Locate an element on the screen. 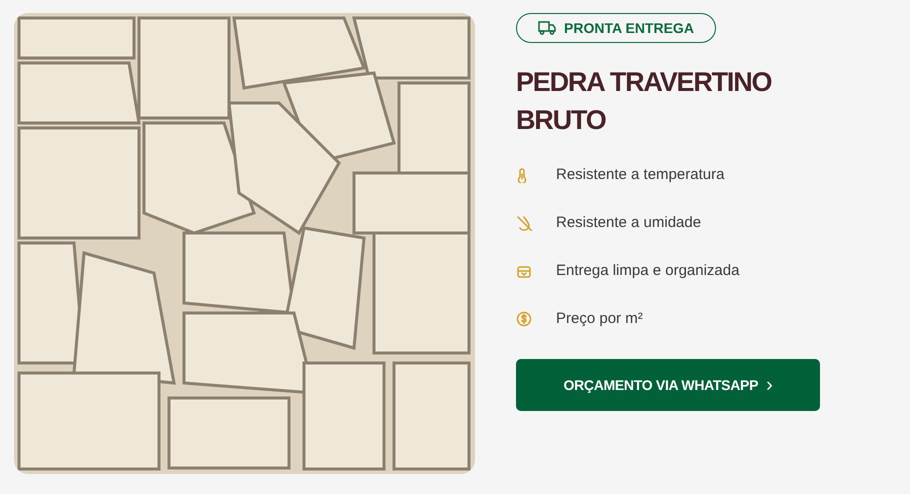  feature-label: Resistente a temperatura is located at coordinates (640, 174).